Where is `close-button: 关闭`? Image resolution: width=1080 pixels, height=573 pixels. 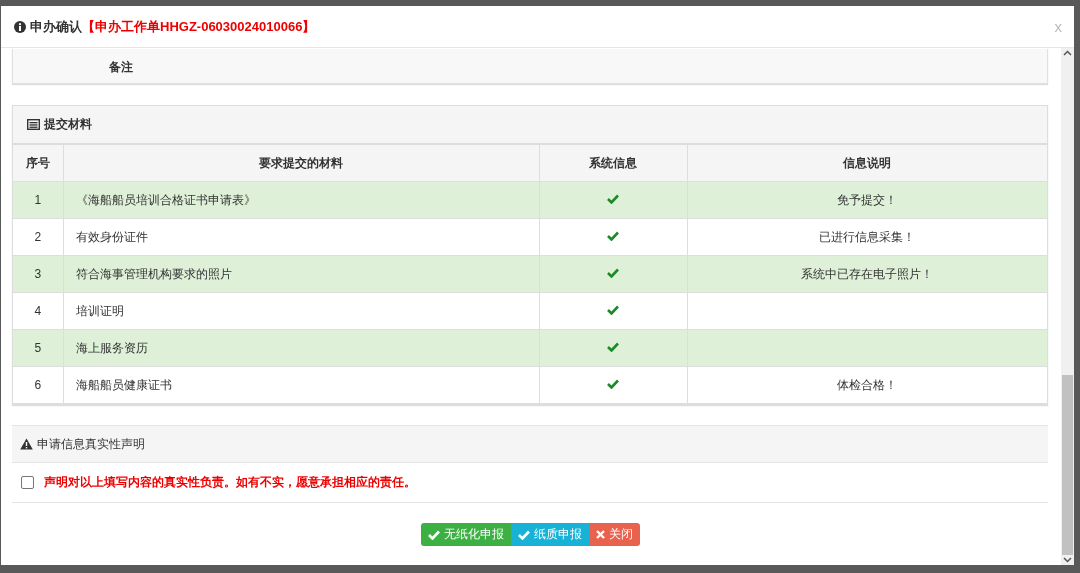 close-button: 关闭 is located at coordinates (614, 534).